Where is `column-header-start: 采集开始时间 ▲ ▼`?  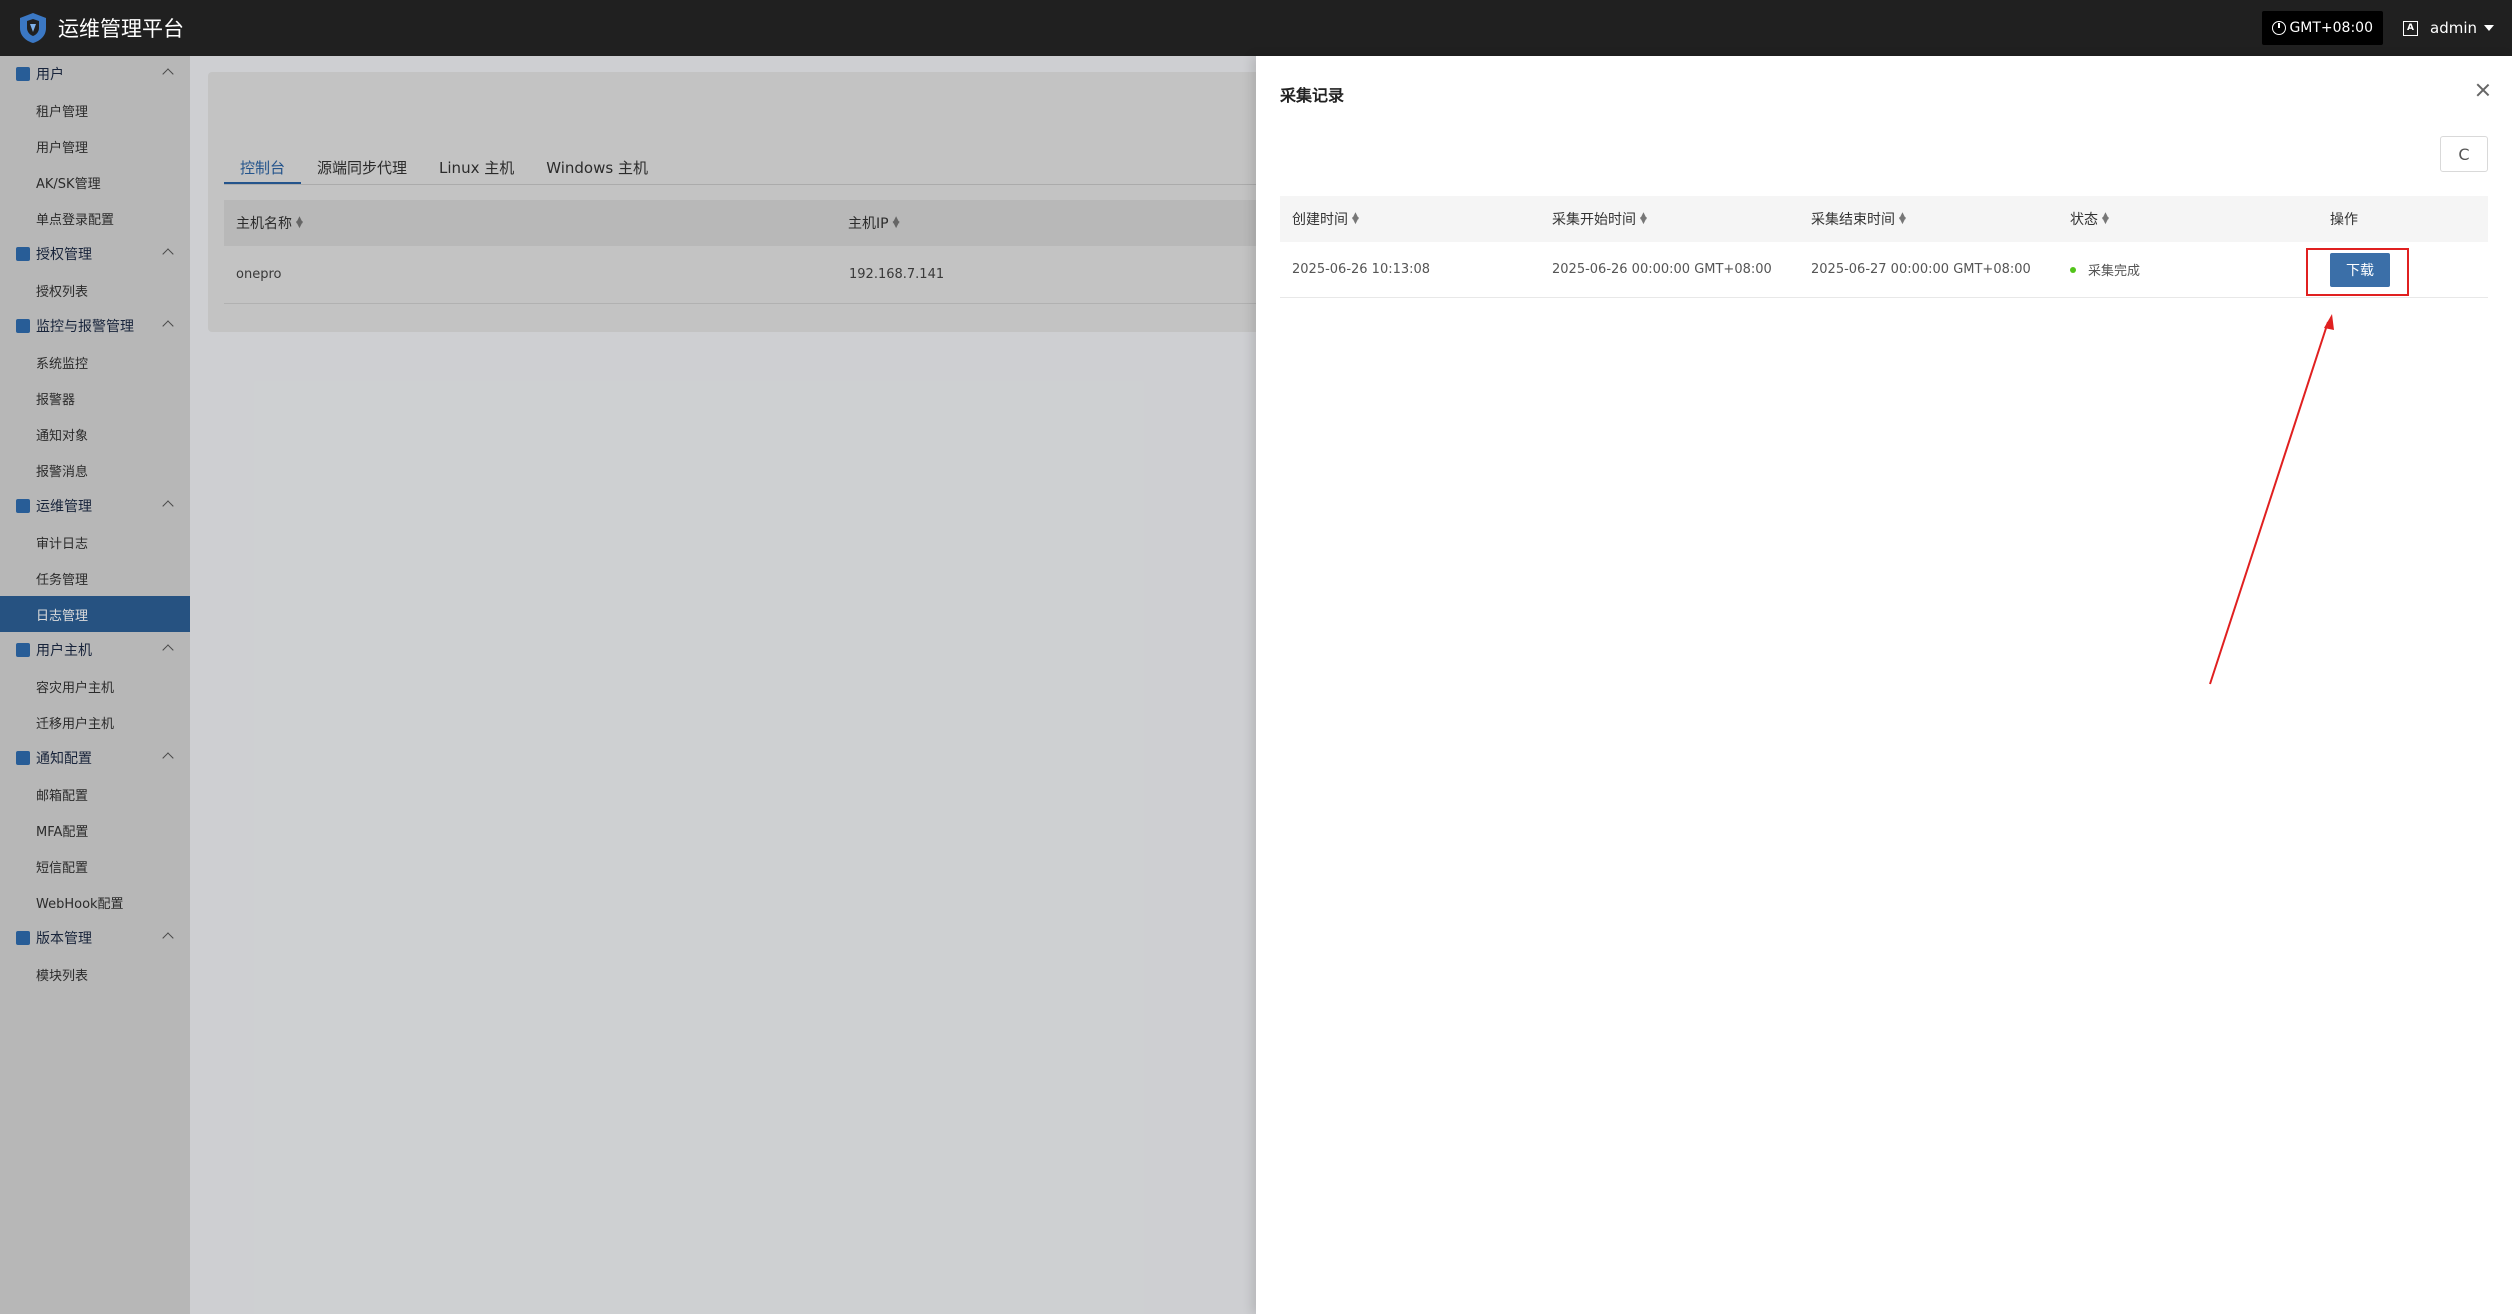
column-header-start: 采集开始时间 ▲ ▼ is located at coordinates (1599, 219).